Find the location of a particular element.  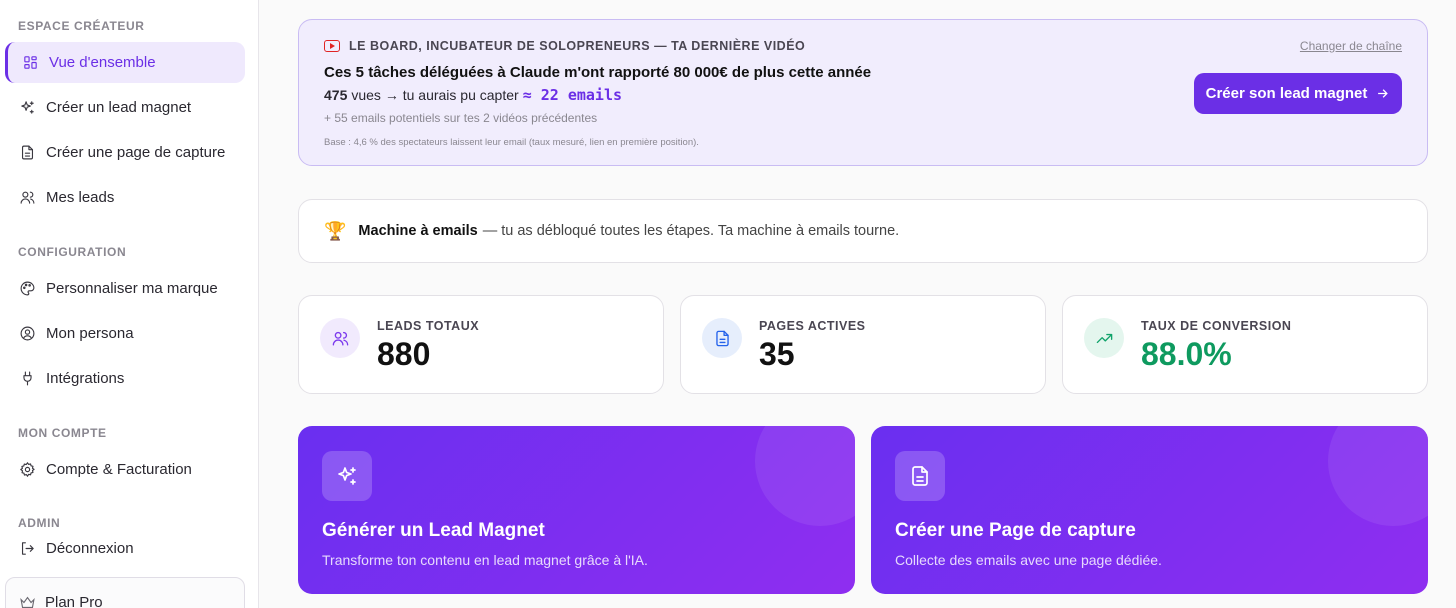

sidebar-item-label: Créer un lead magnet is located at coordinates (119, 107).